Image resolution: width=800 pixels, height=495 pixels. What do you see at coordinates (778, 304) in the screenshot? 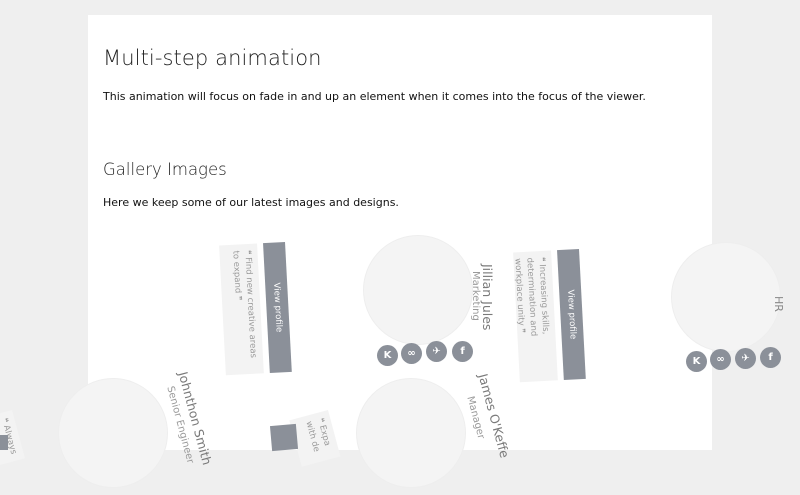
I see `edge-label: HR` at bounding box center [778, 304].